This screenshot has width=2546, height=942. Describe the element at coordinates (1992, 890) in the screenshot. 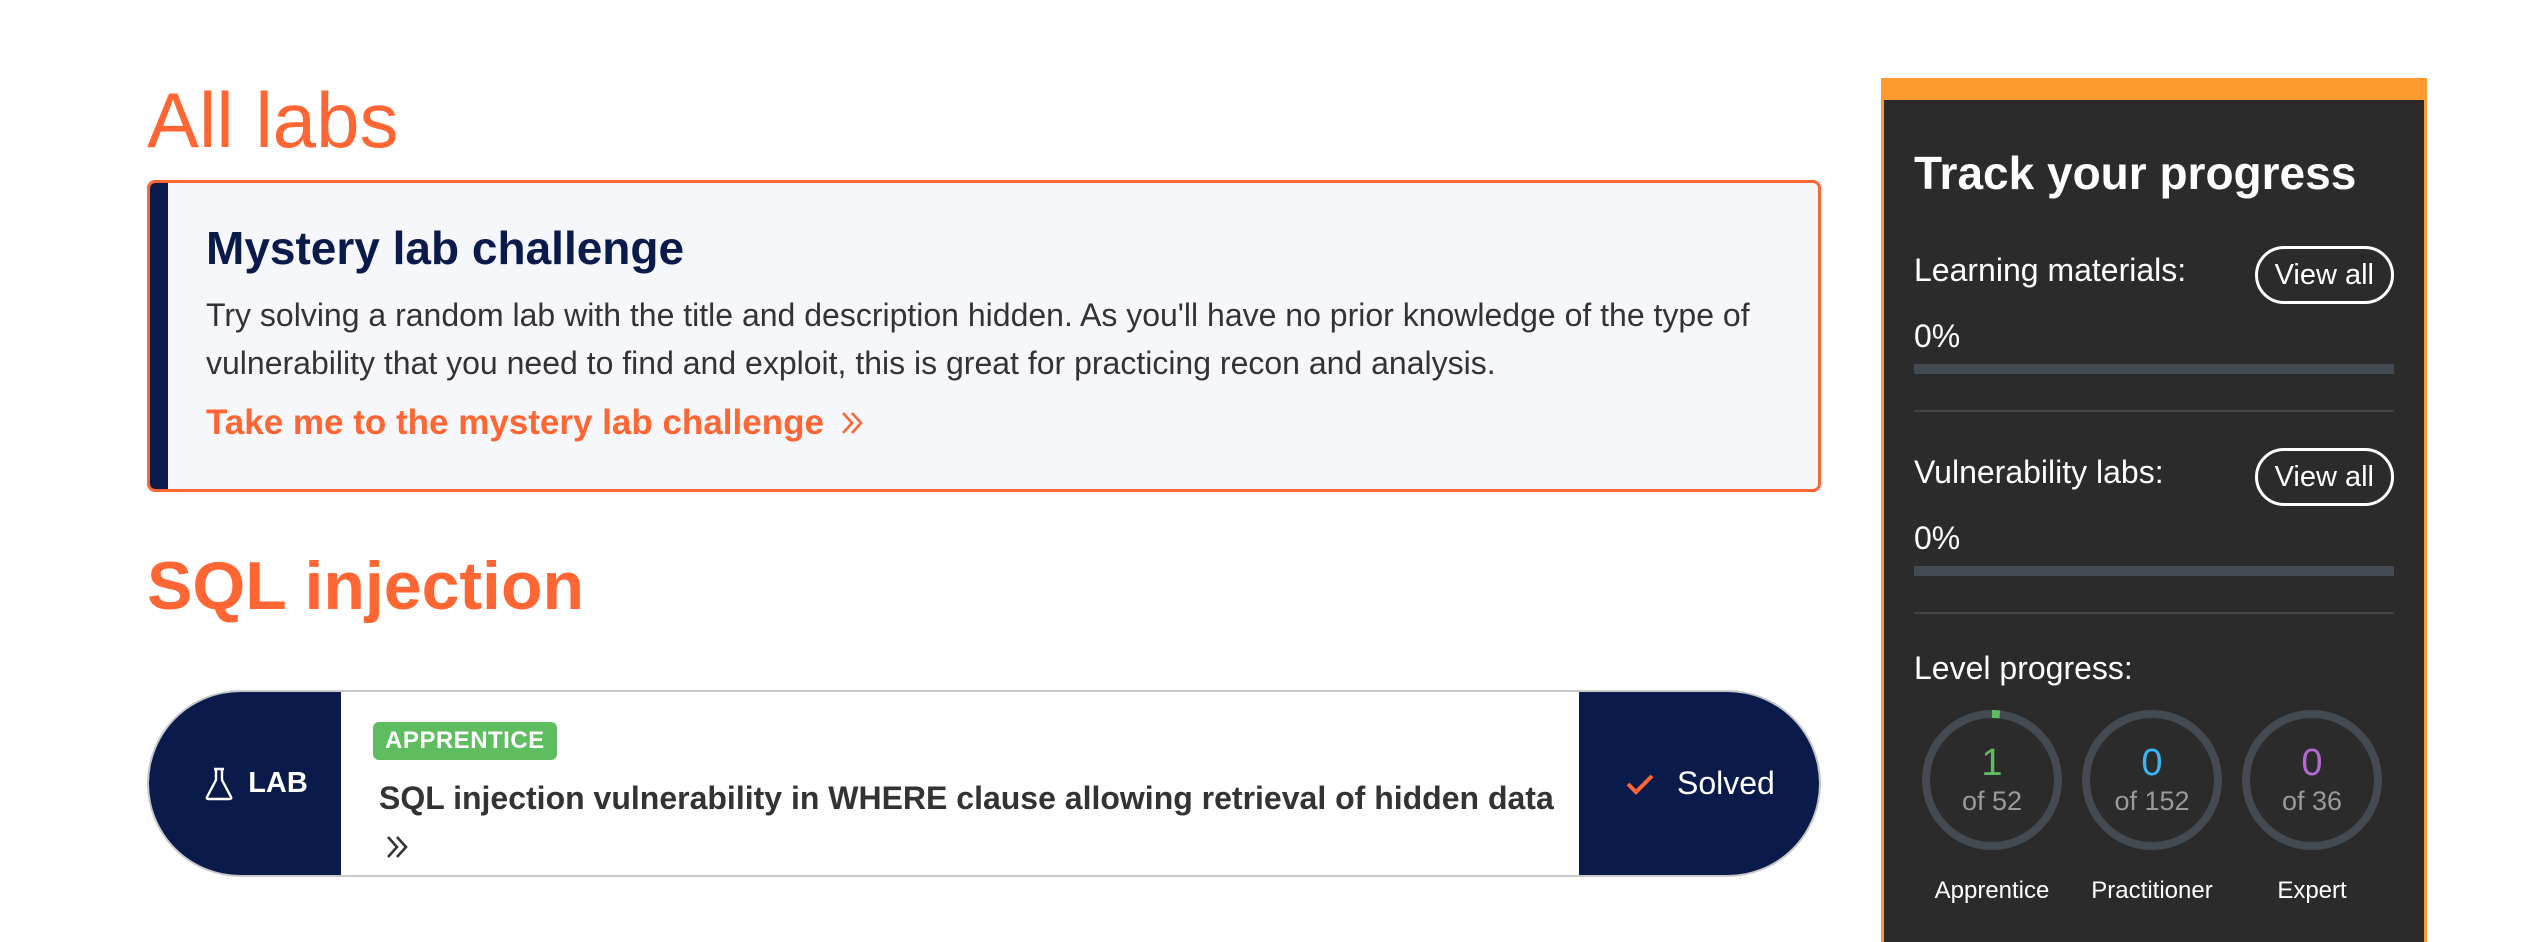

I see `ring-name: Apprentice` at that location.